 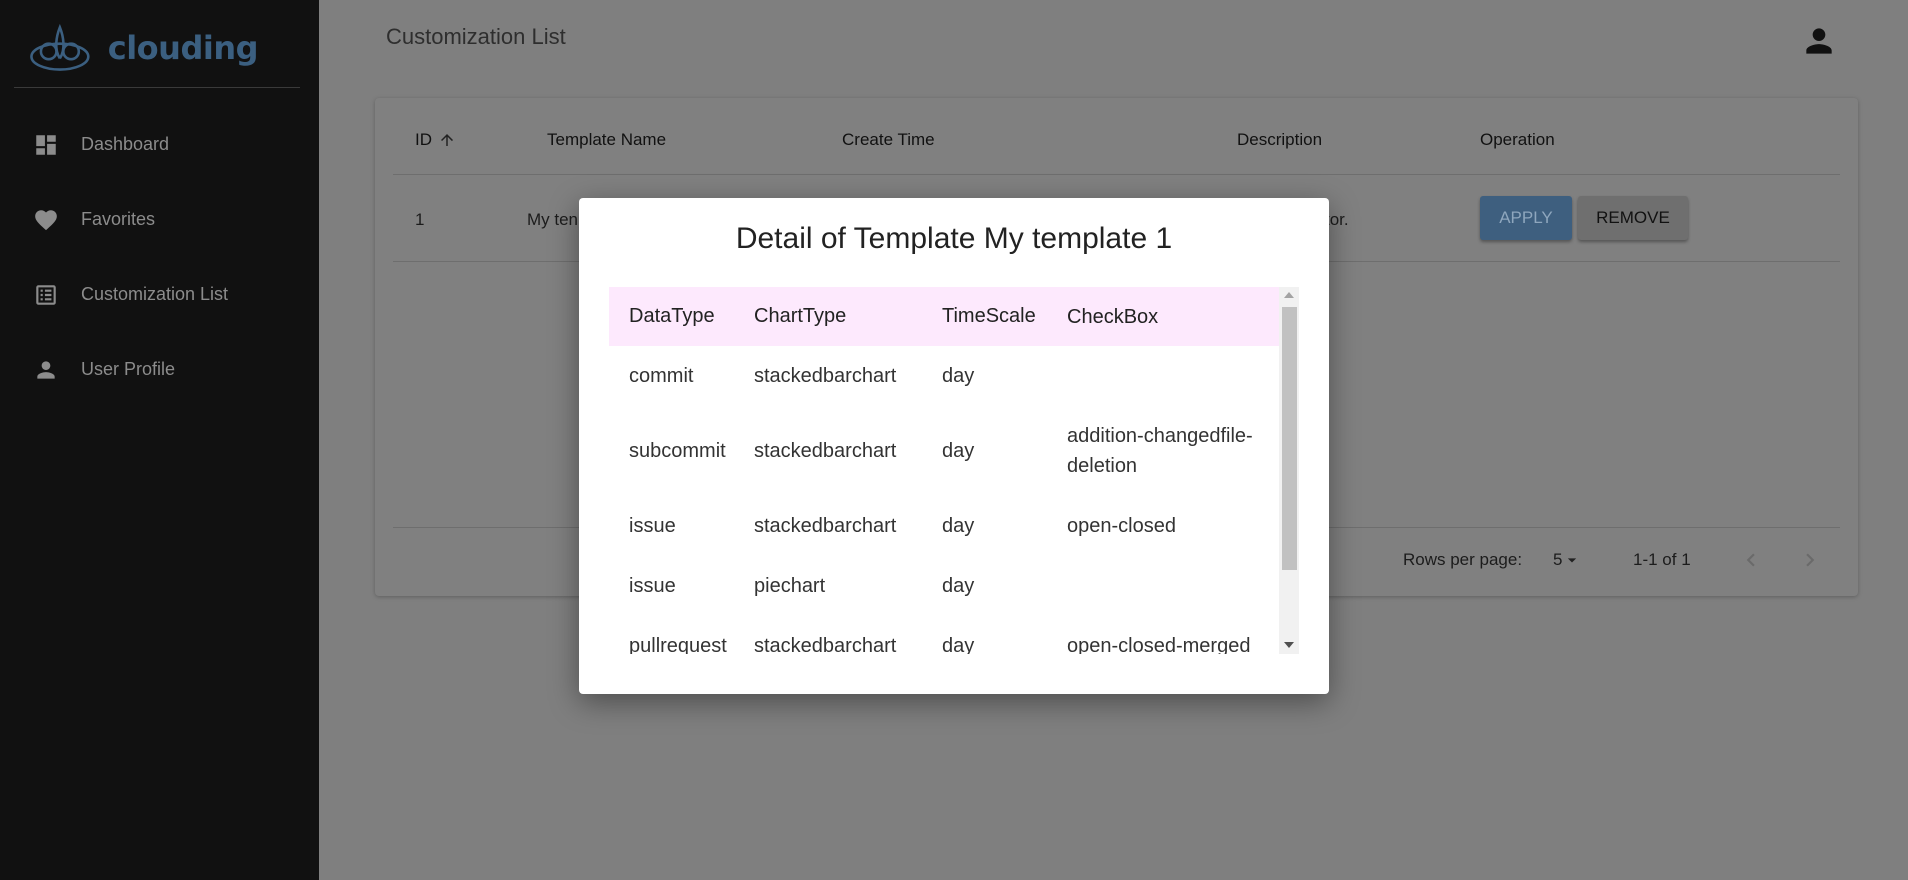 I want to click on cell-checkbox: open-closed, so click(x=1121, y=526).